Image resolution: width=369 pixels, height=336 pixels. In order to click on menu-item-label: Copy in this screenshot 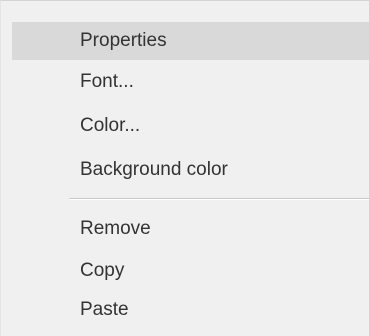, I will do `click(102, 270)`.